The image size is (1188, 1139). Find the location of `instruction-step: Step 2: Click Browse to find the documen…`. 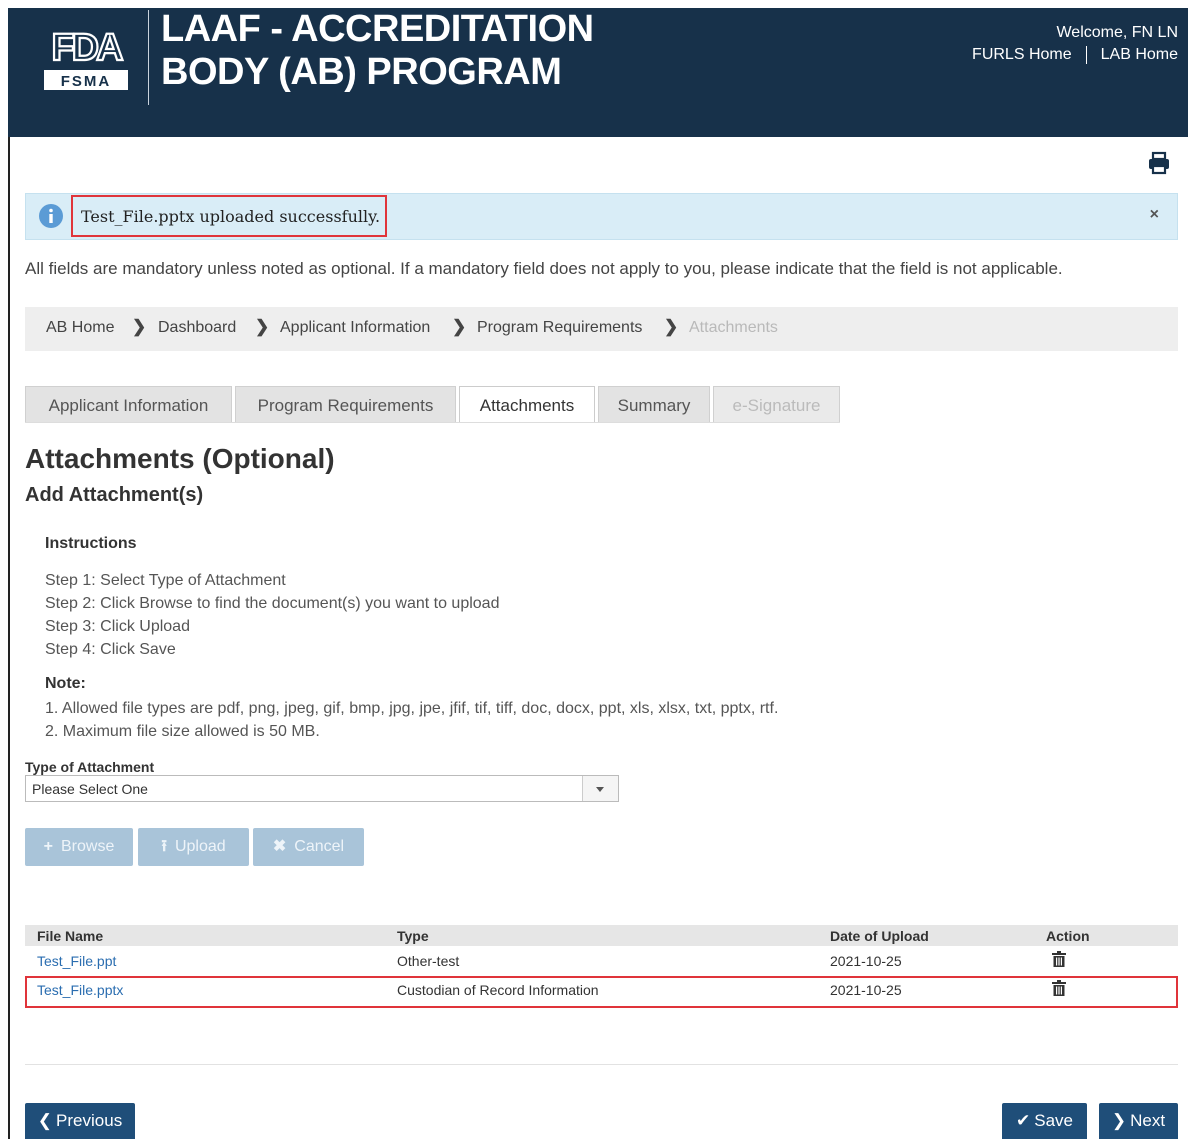

instruction-step: Step 2: Click Browse to find the documen… is located at coordinates (272, 603).